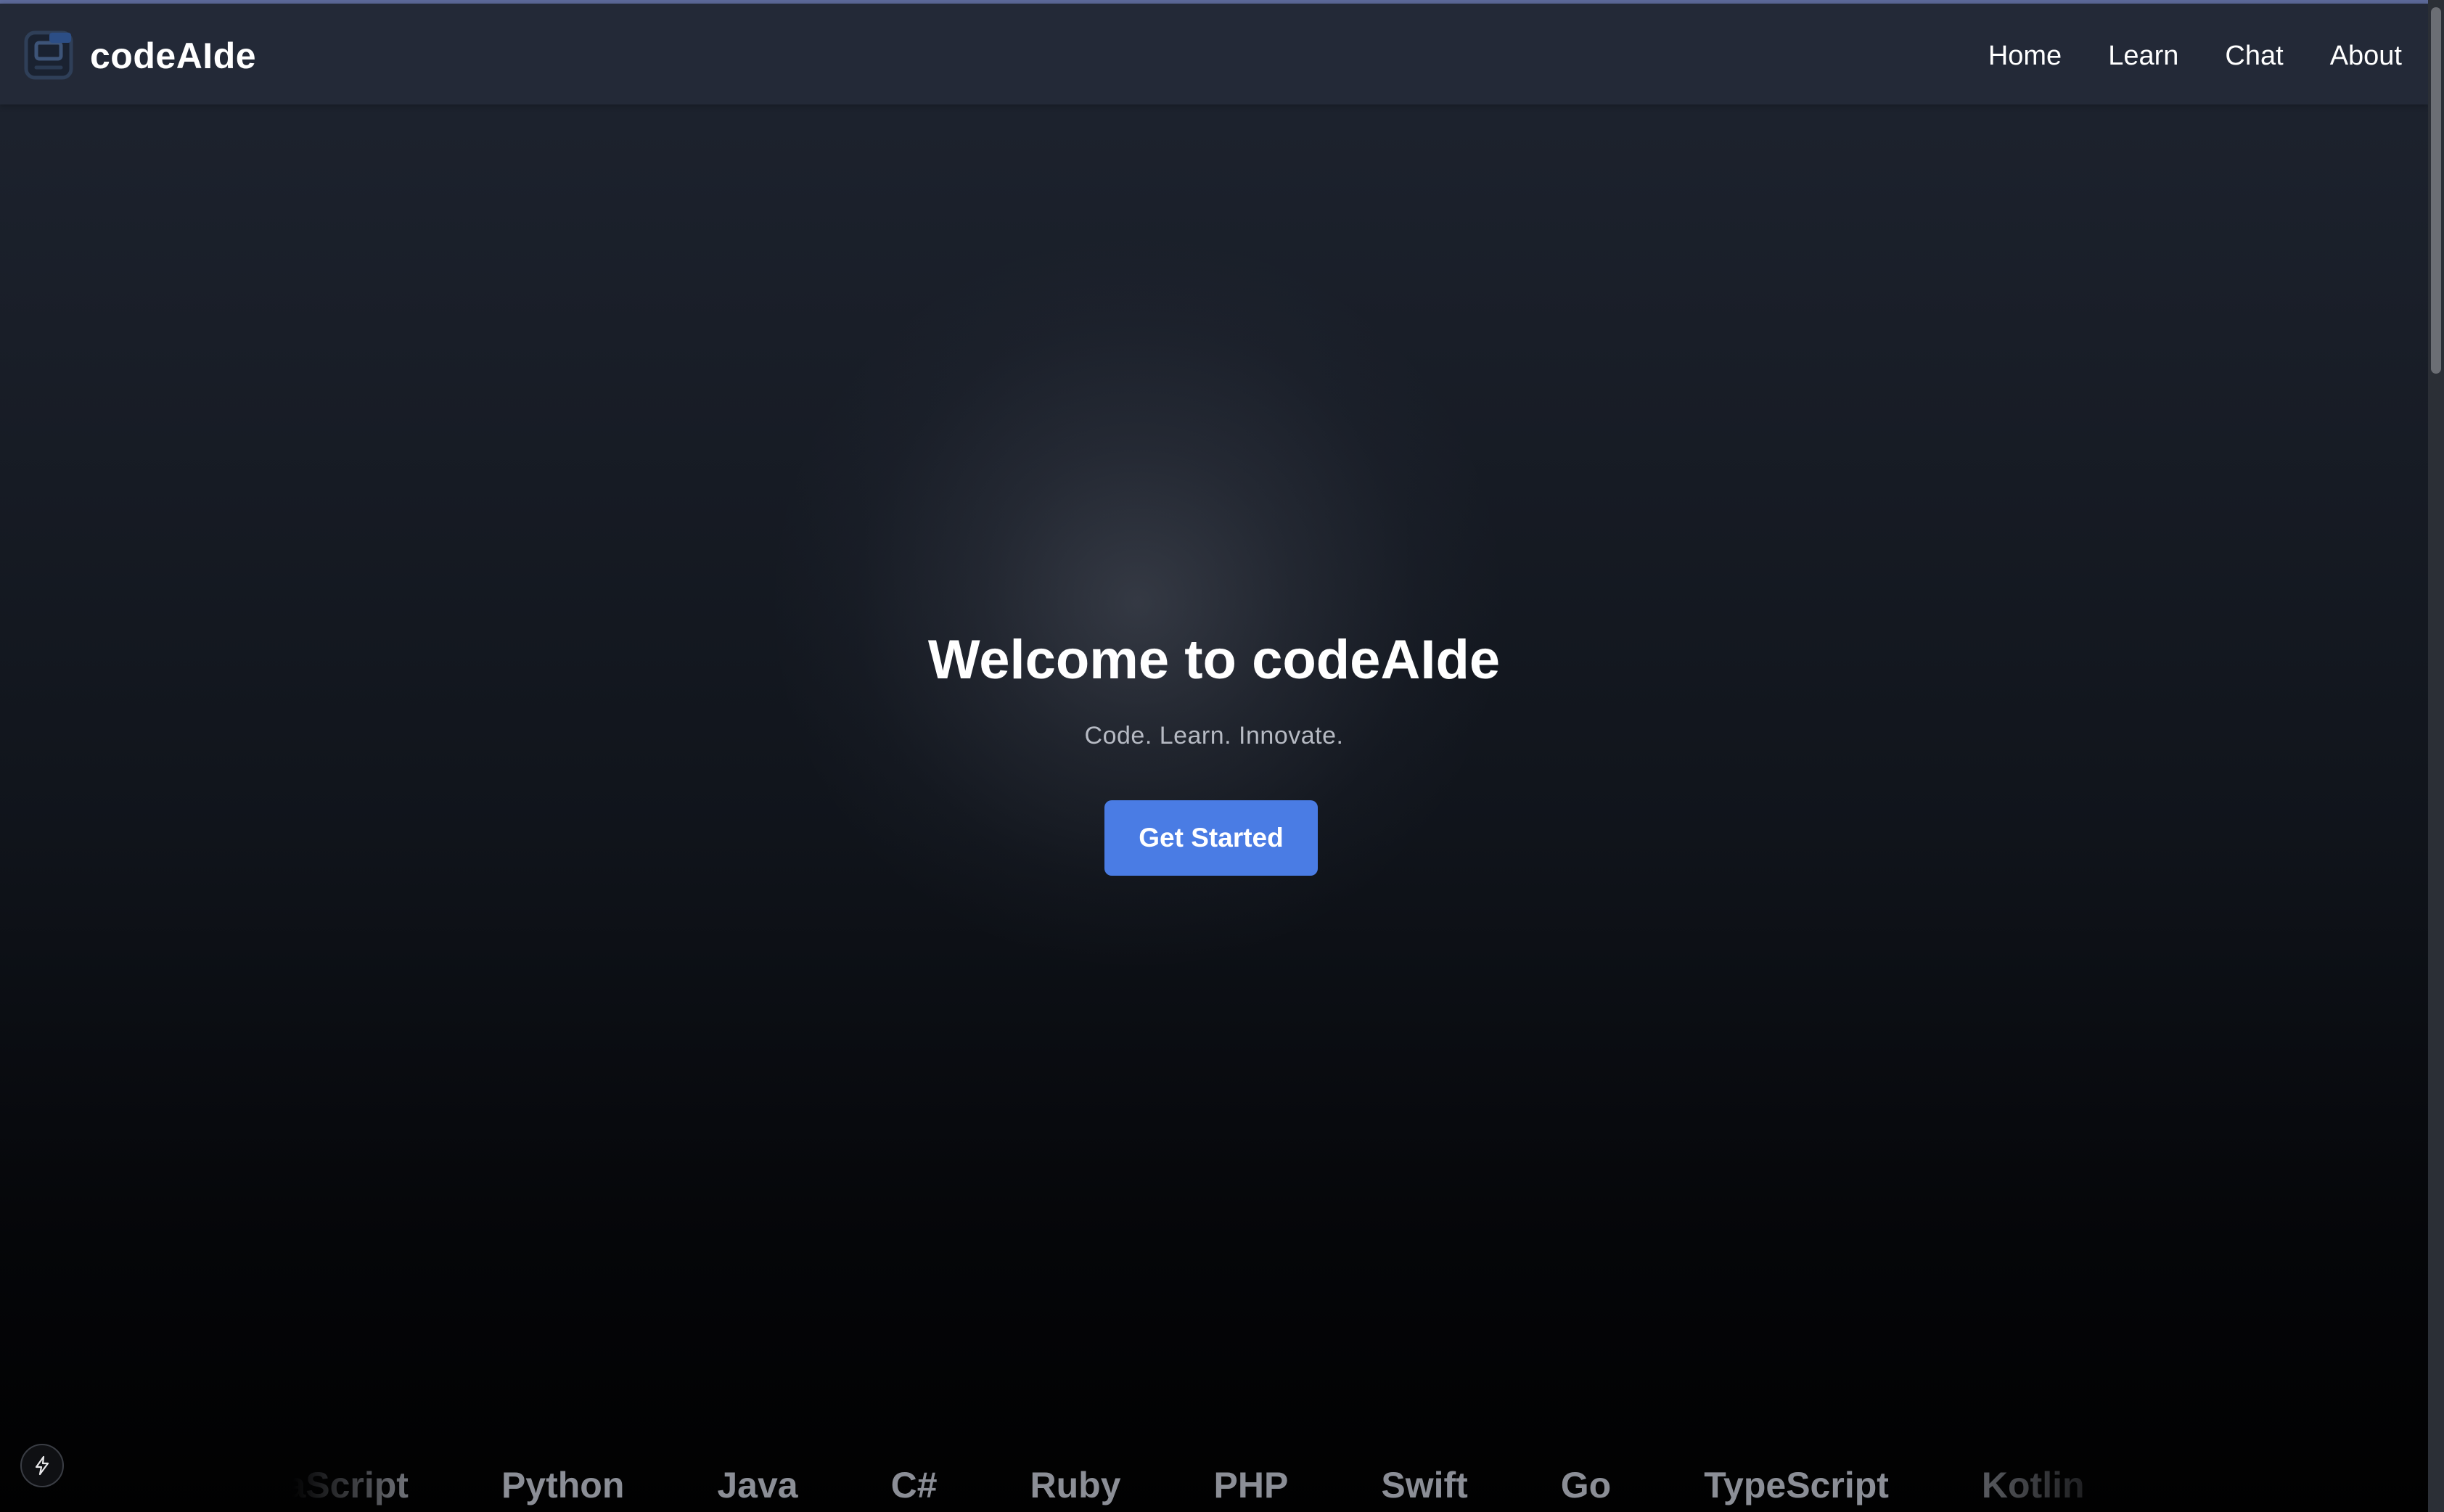  What do you see at coordinates (914, 1485) in the screenshot?
I see `language-item: C#` at bounding box center [914, 1485].